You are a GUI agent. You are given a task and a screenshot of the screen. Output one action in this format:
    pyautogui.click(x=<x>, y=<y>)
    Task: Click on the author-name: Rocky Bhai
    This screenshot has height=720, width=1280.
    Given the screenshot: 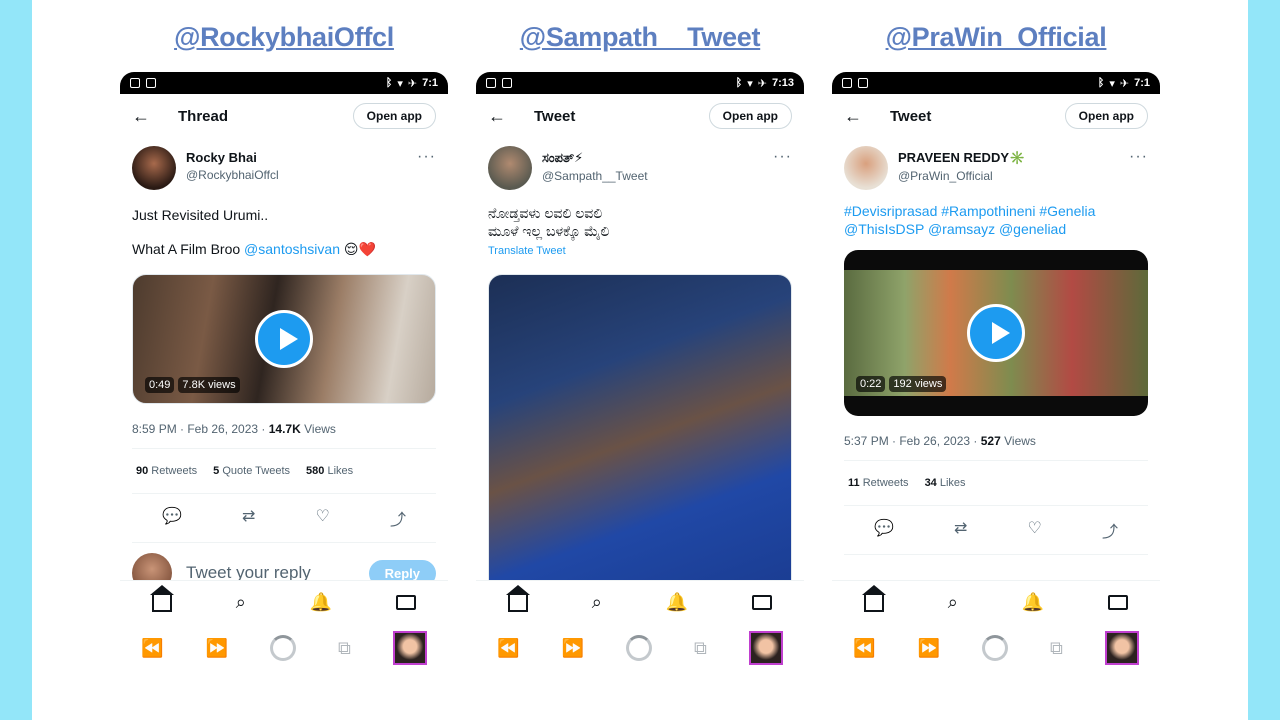 What is the action you would take?
    pyautogui.click(x=232, y=157)
    